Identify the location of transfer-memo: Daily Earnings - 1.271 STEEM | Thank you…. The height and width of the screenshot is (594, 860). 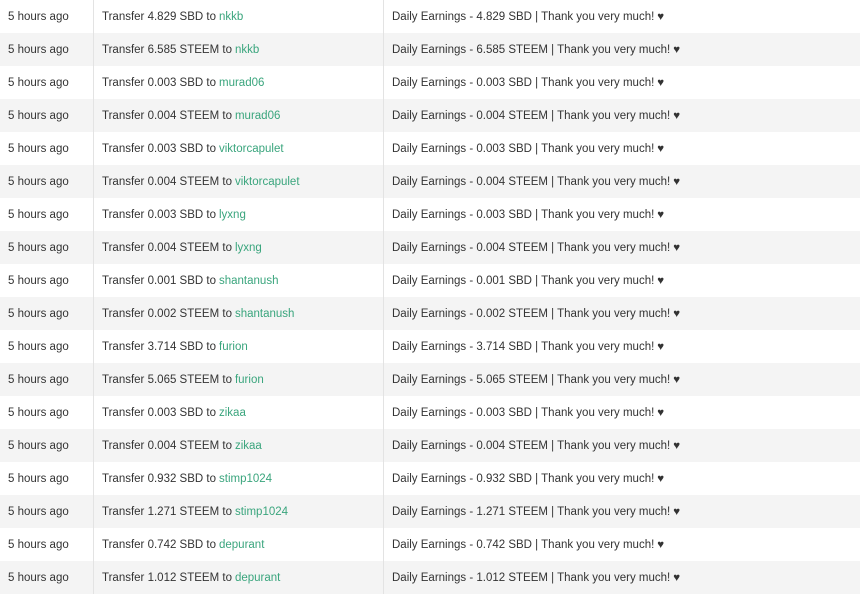
(622, 511).